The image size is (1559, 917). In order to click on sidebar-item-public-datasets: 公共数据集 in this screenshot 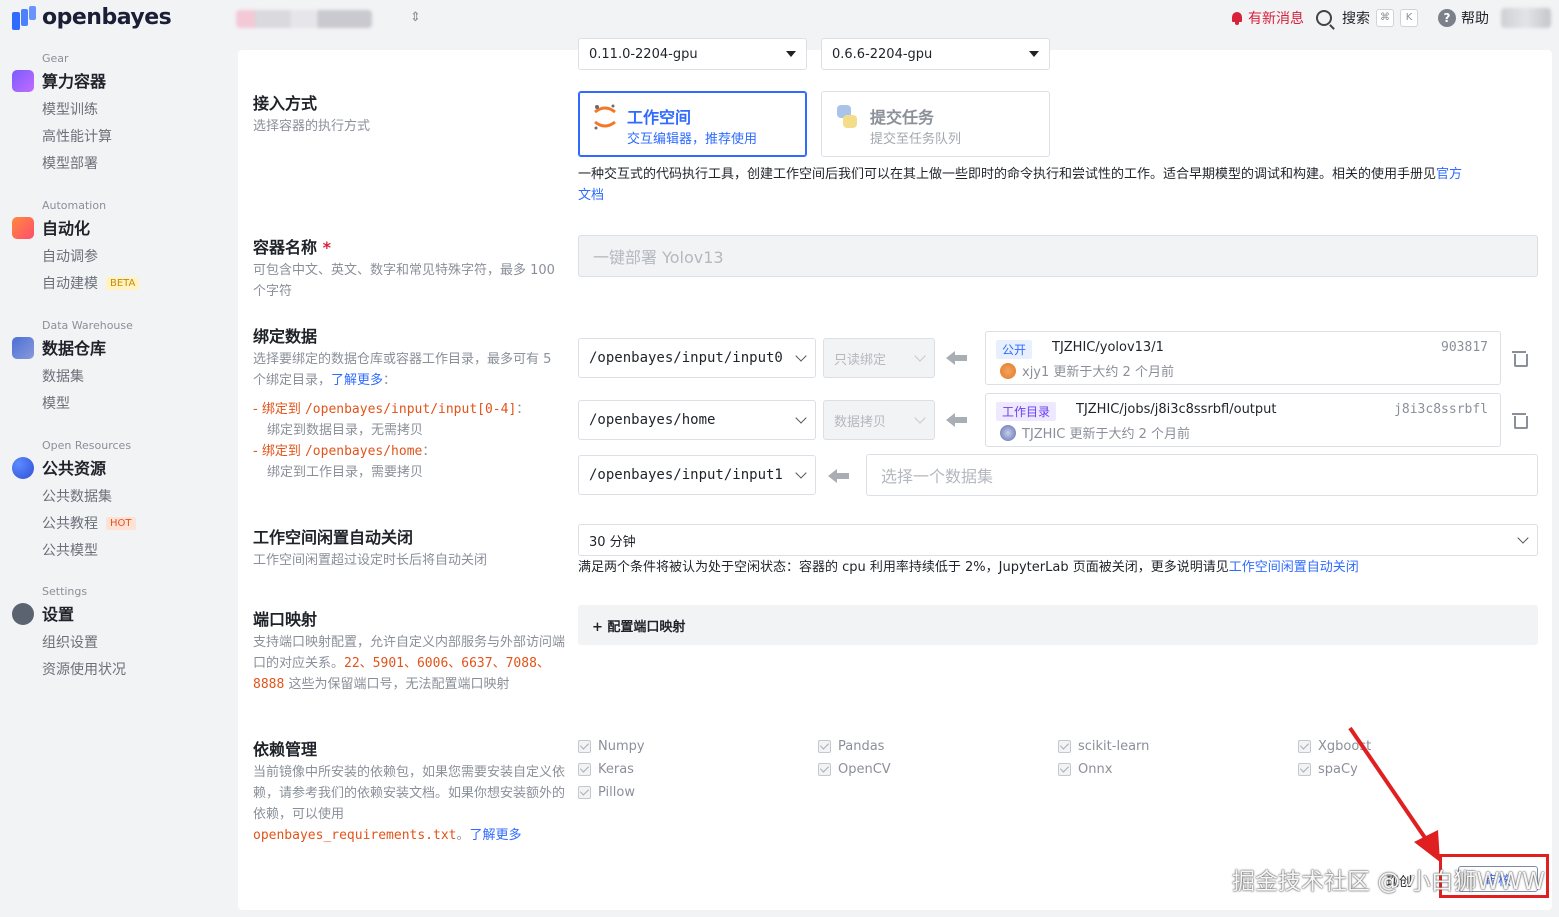, I will do `click(77, 496)`.